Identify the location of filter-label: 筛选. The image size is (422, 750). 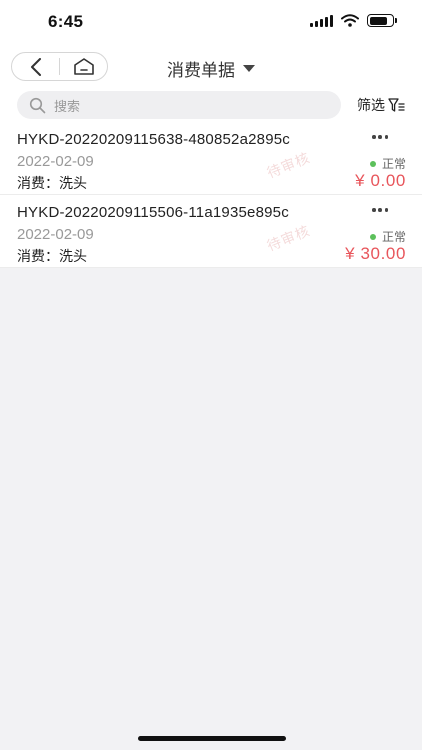
(371, 105).